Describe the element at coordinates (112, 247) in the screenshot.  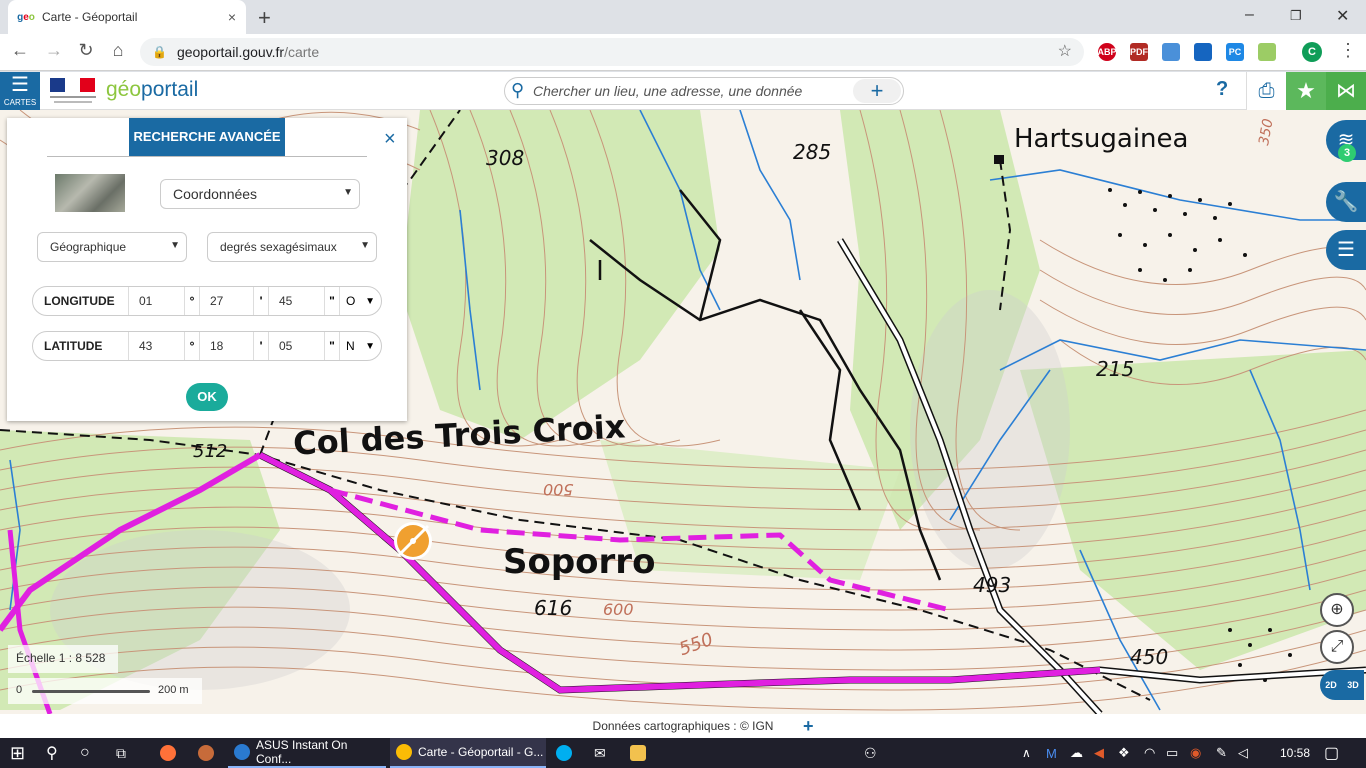
I see `coord-system-select: Géographique ▼` at that location.